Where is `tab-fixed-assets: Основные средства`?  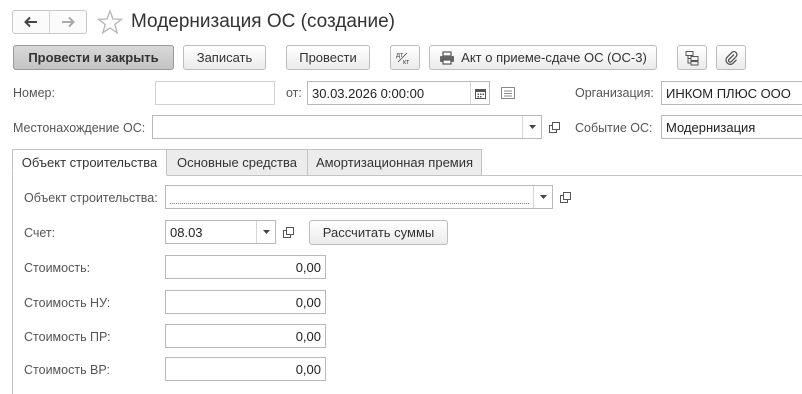
tab-fixed-assets: Основные средства is located at coordinates (237, 162).